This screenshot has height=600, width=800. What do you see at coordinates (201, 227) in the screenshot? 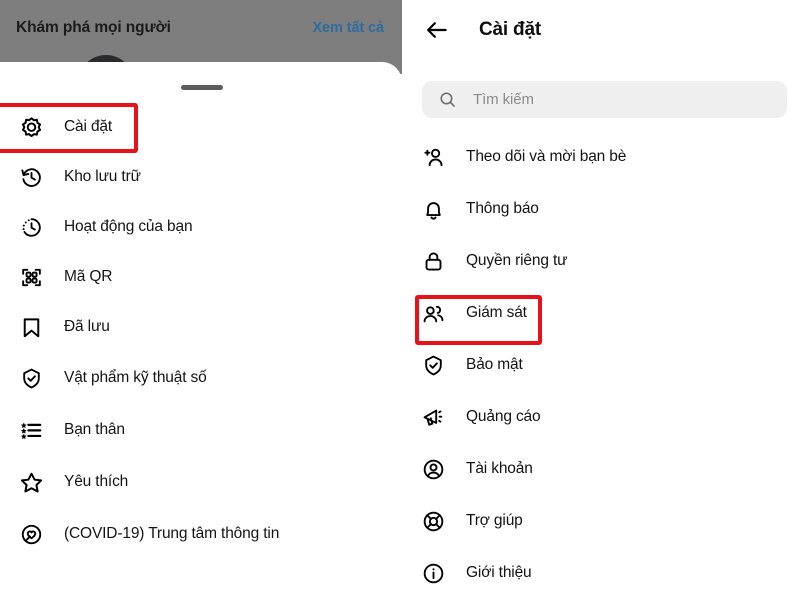
I see `menu-item-your-activity: Hoạt động của bạn` at bounding box center [201, 227].